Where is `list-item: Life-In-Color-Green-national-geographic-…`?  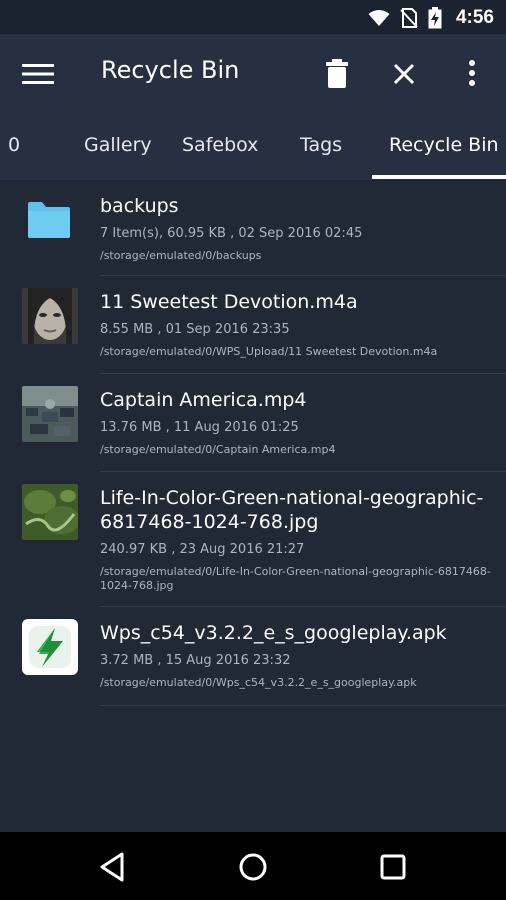
list-item: Life-In-Color-Green-national-geographic-… is located at coordinates (264, 539).